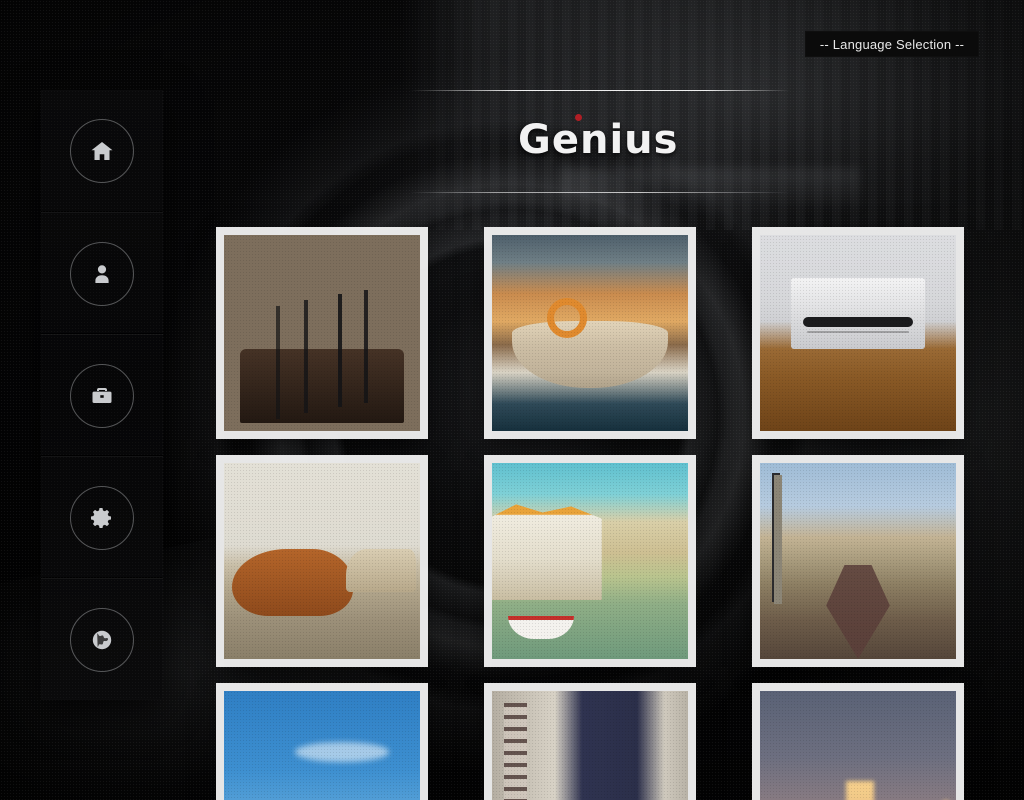  I want to click on sidebar-item-settings-circle, so click(102, 517).